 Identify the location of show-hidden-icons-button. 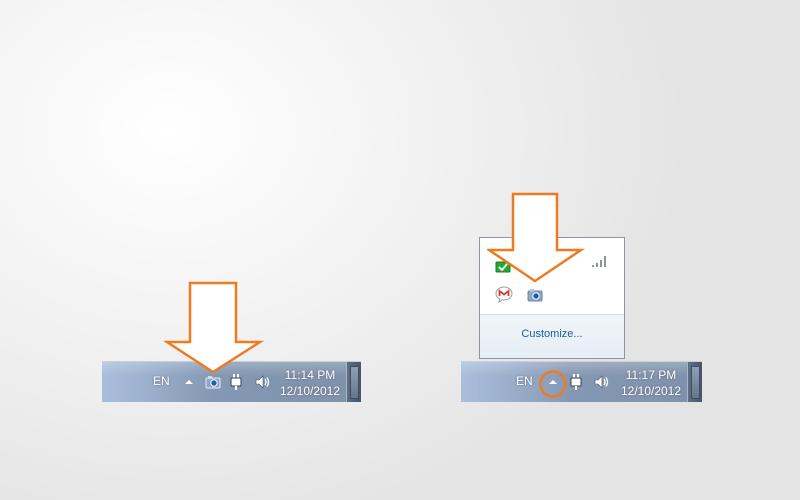
(189, 382).